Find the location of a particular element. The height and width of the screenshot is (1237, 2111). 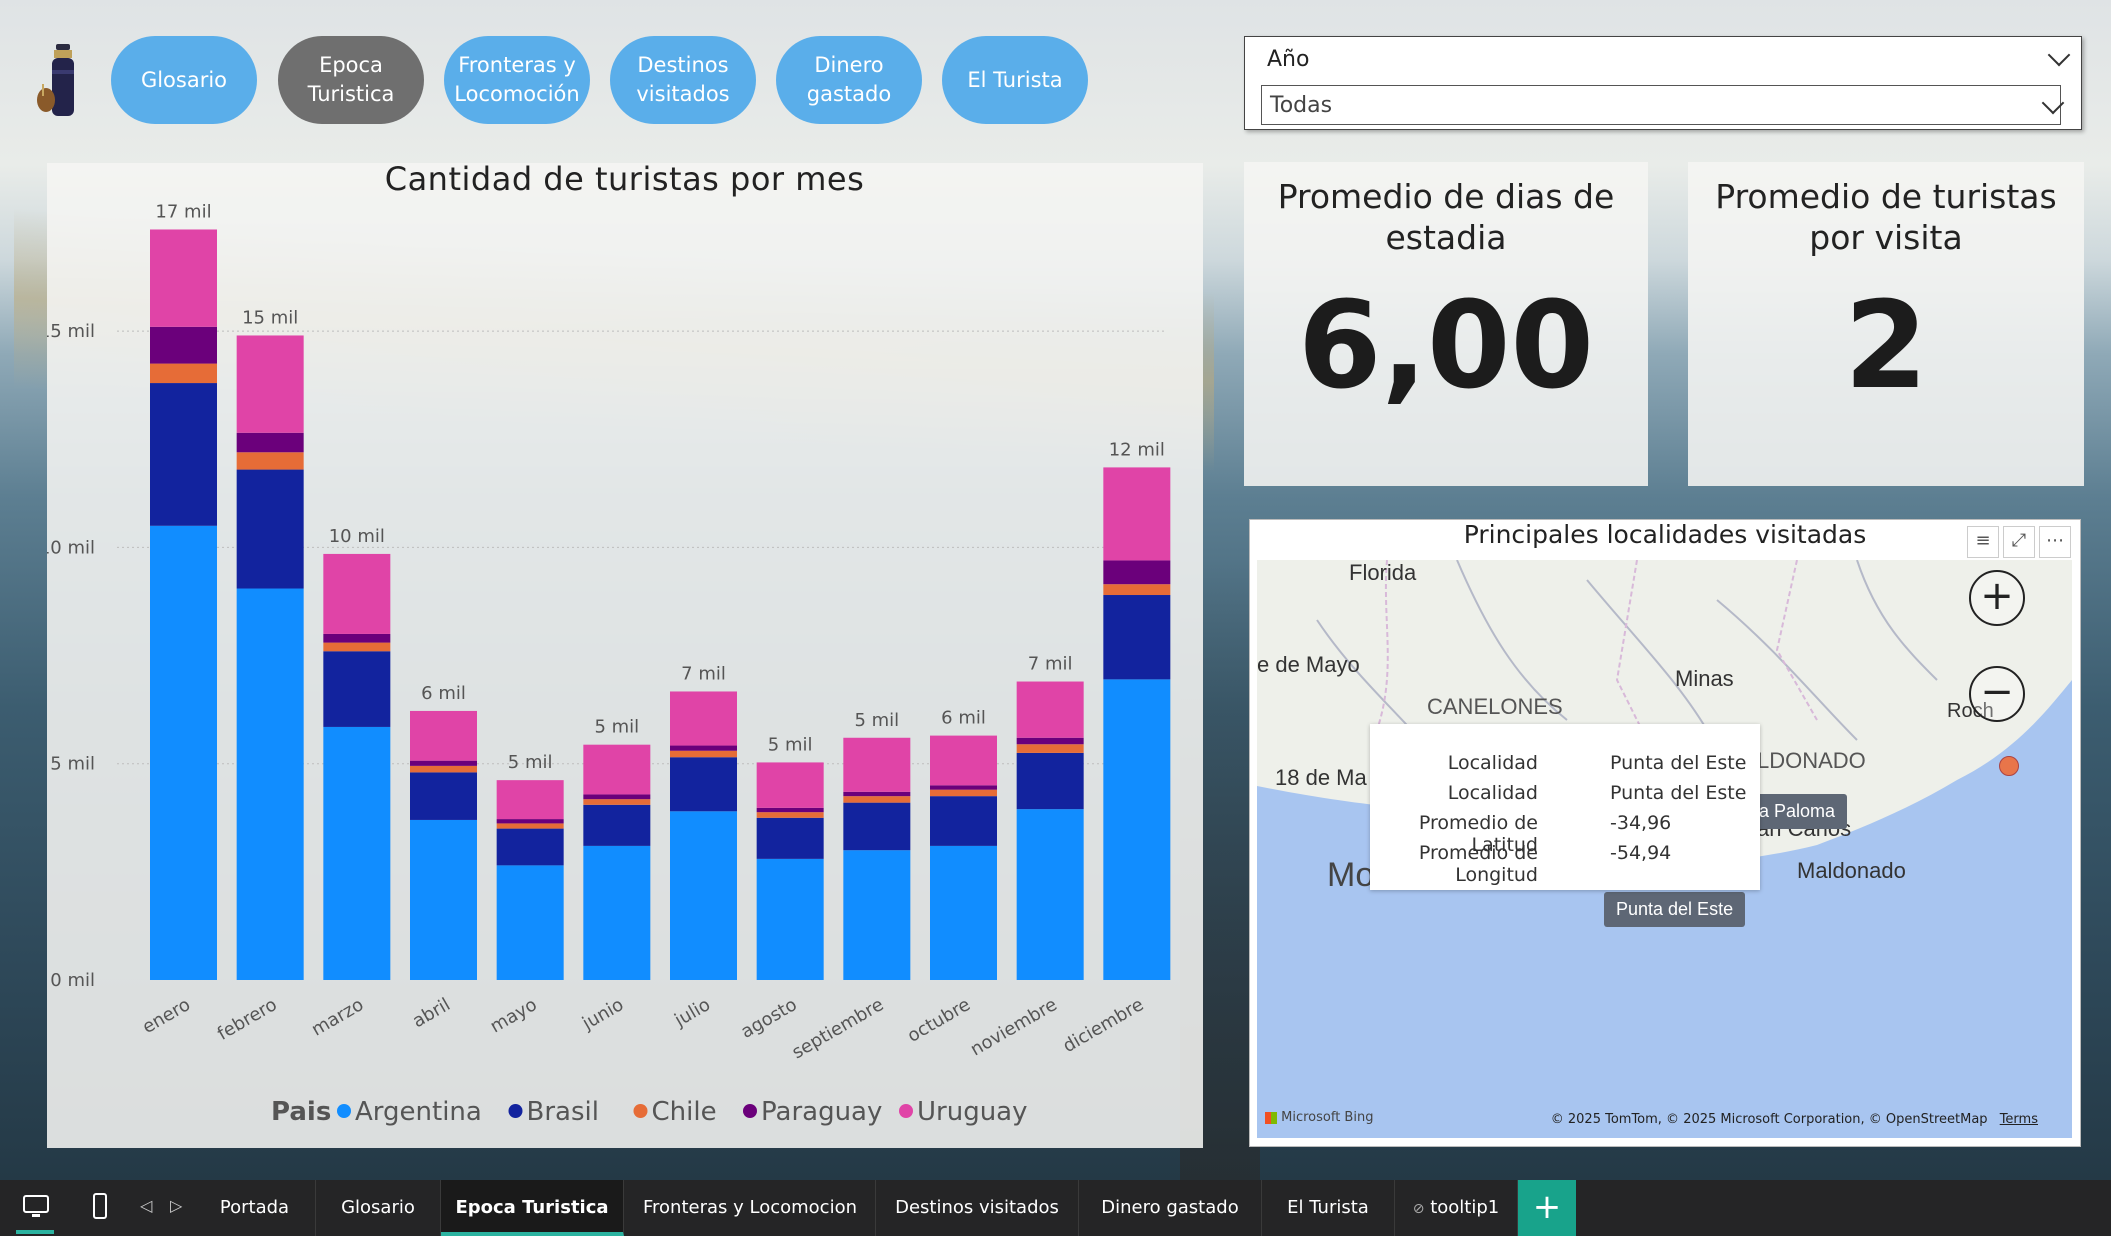

tab-tooltip1: ⊘ tooltip1 is located at coordinates (1456, 1208).